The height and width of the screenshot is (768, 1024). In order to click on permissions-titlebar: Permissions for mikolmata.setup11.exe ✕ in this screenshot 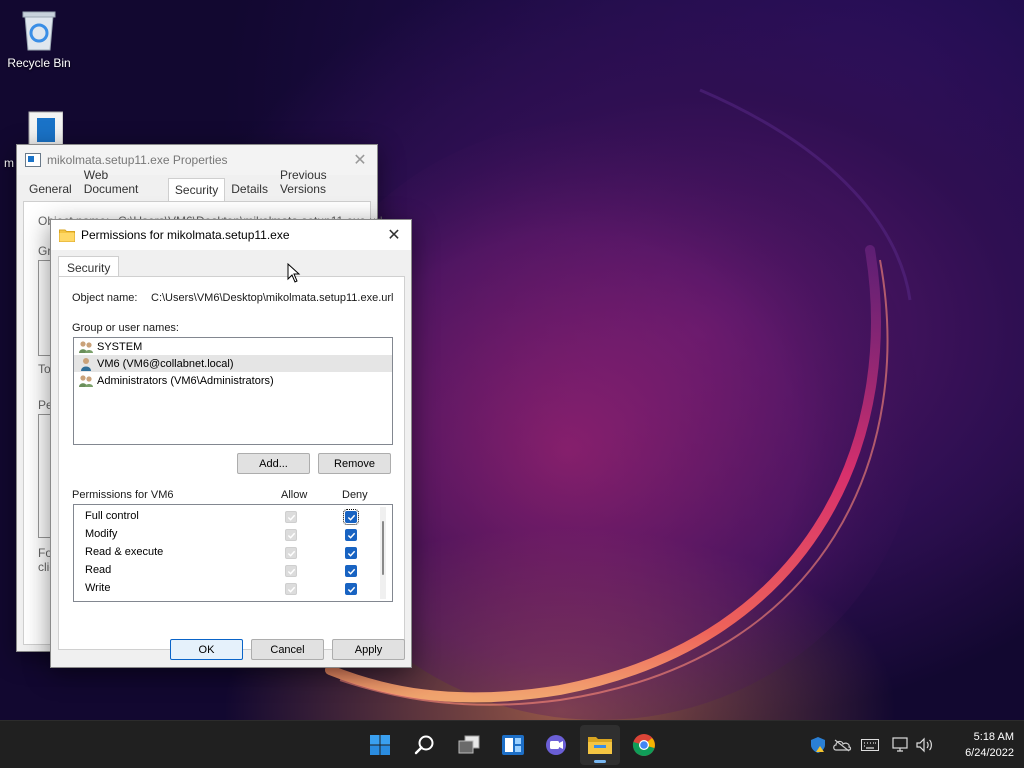, I will do `click(231, 235)`.